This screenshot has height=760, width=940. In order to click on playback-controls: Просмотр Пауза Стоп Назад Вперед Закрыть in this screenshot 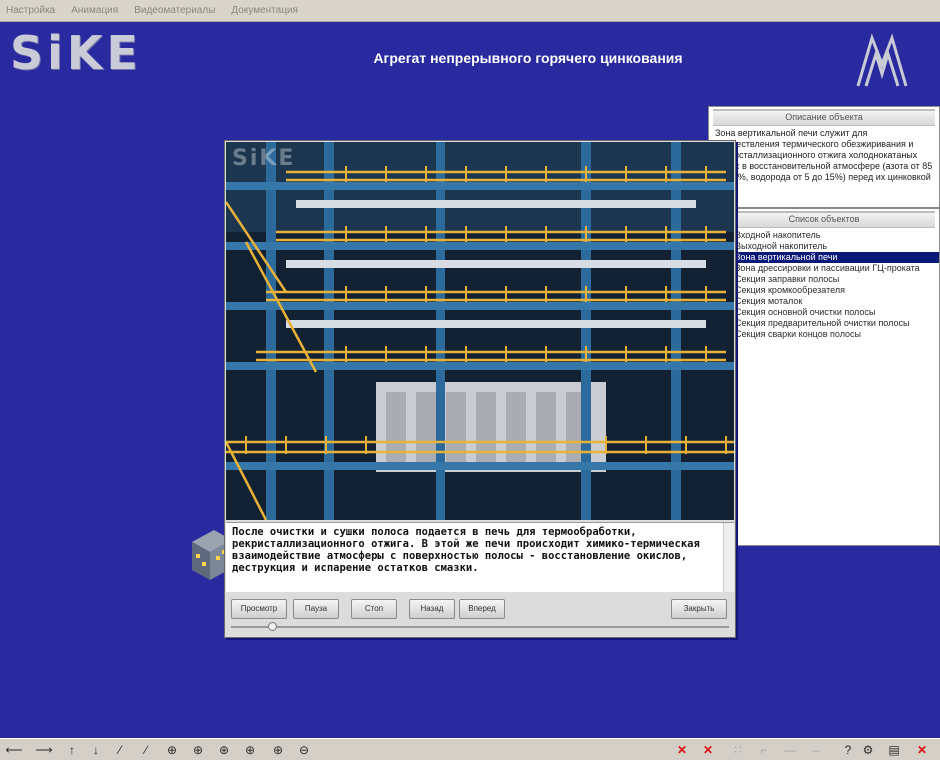, I will do `click(480, 610)`.